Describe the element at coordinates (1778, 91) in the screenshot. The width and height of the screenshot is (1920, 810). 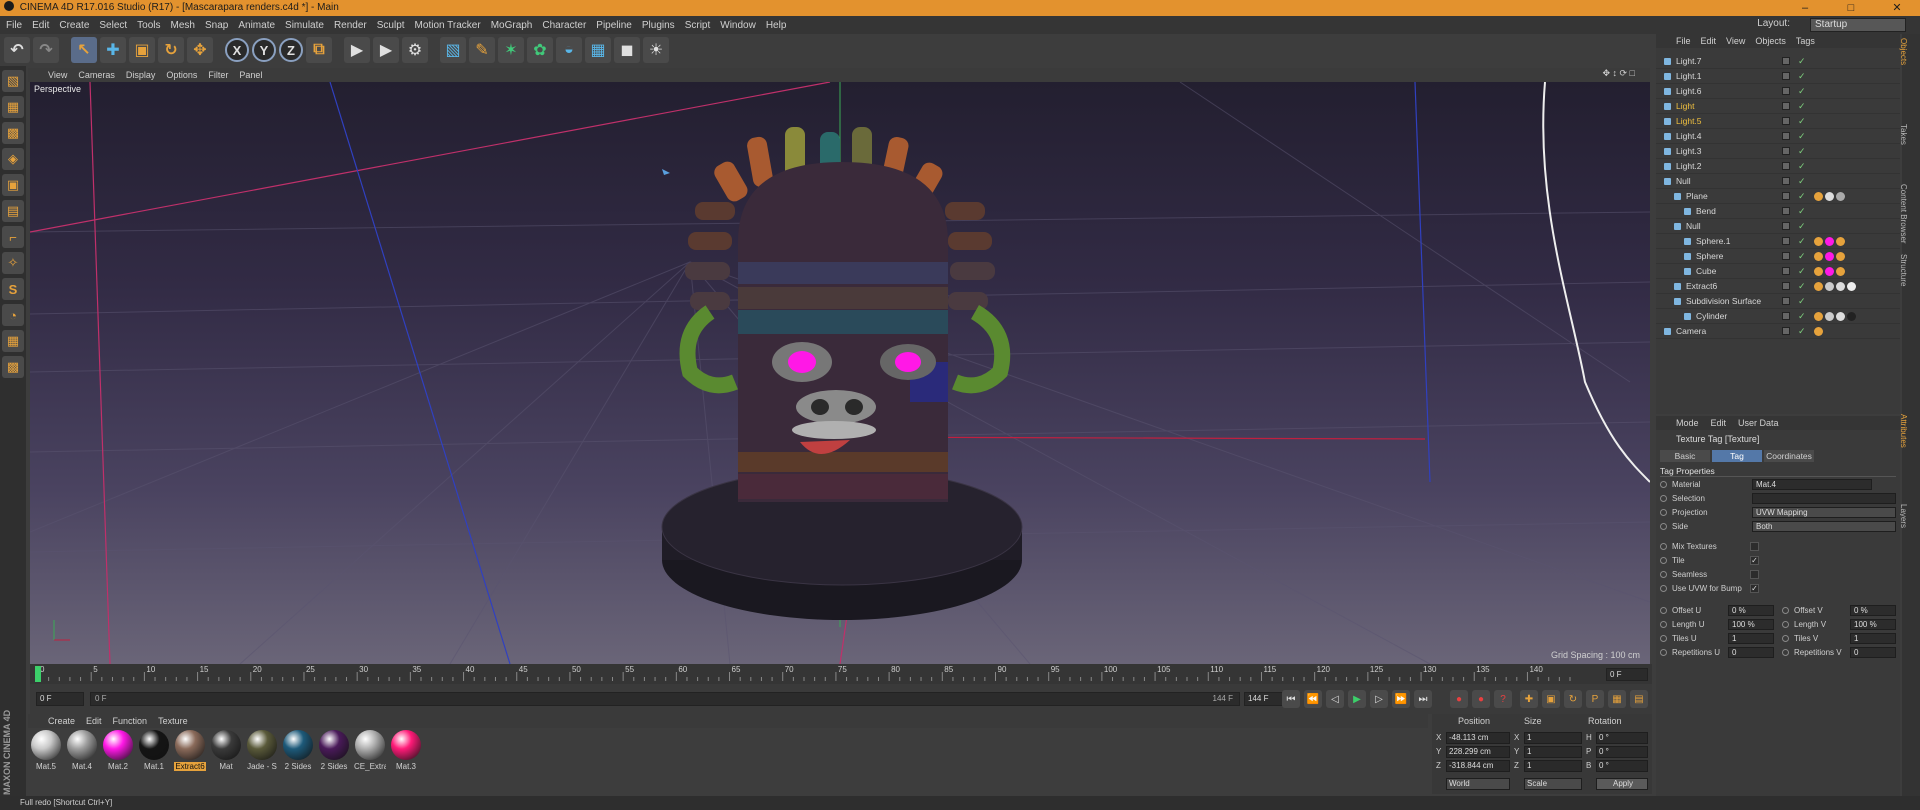
I see `object-row: Light.6 ✓` at that location.